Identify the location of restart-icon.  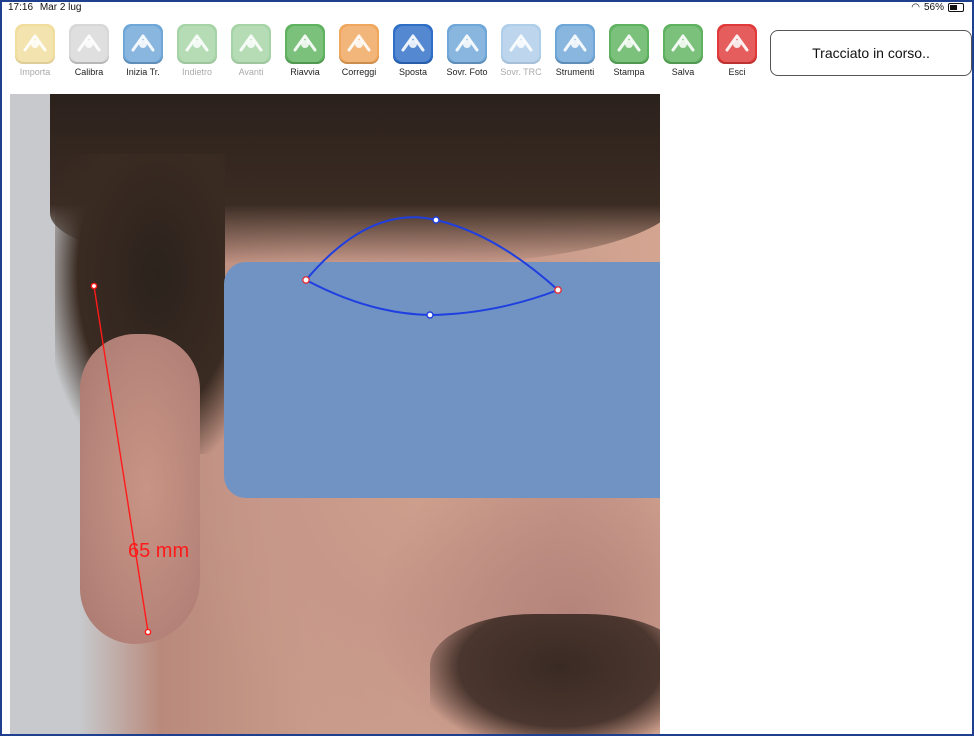
(305, 44).